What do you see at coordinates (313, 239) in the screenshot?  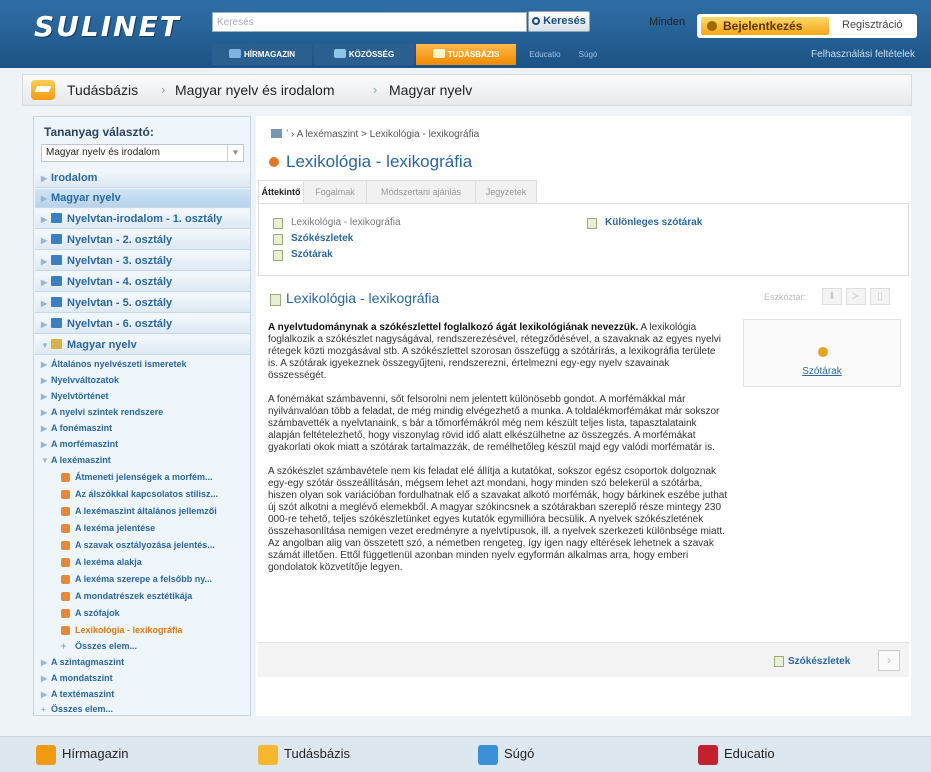 I see `link-szokeszletek: Szókészletek` at bounding box center [313, 239].